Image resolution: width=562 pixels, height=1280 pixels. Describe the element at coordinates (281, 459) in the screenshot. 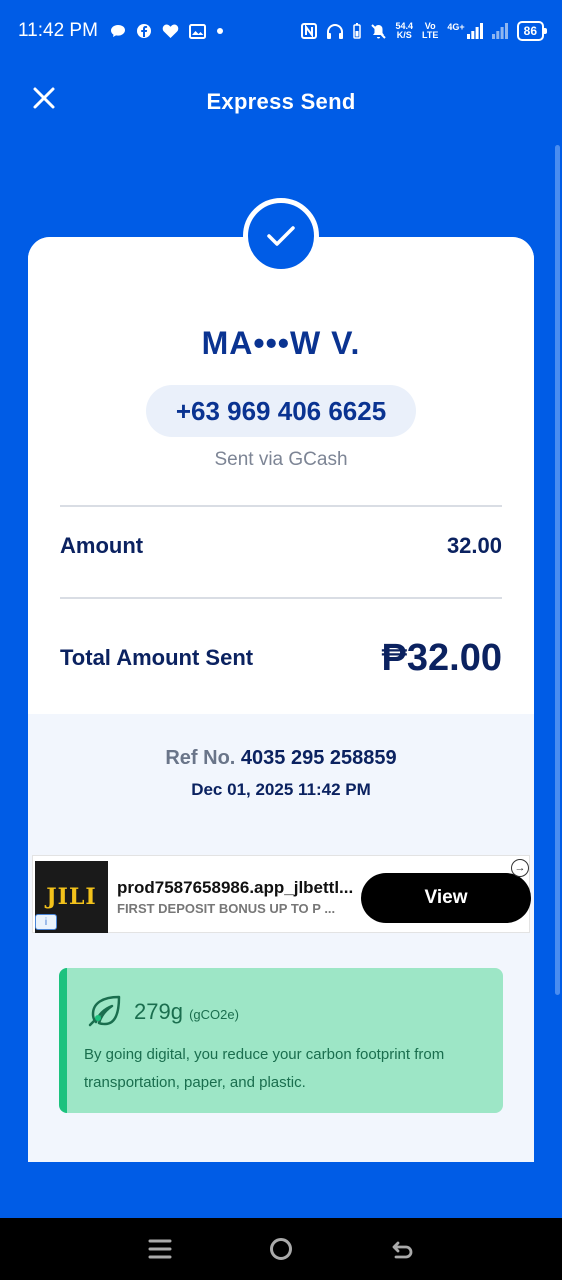

I see `sent-via-label: Sent via GCash` at that location.